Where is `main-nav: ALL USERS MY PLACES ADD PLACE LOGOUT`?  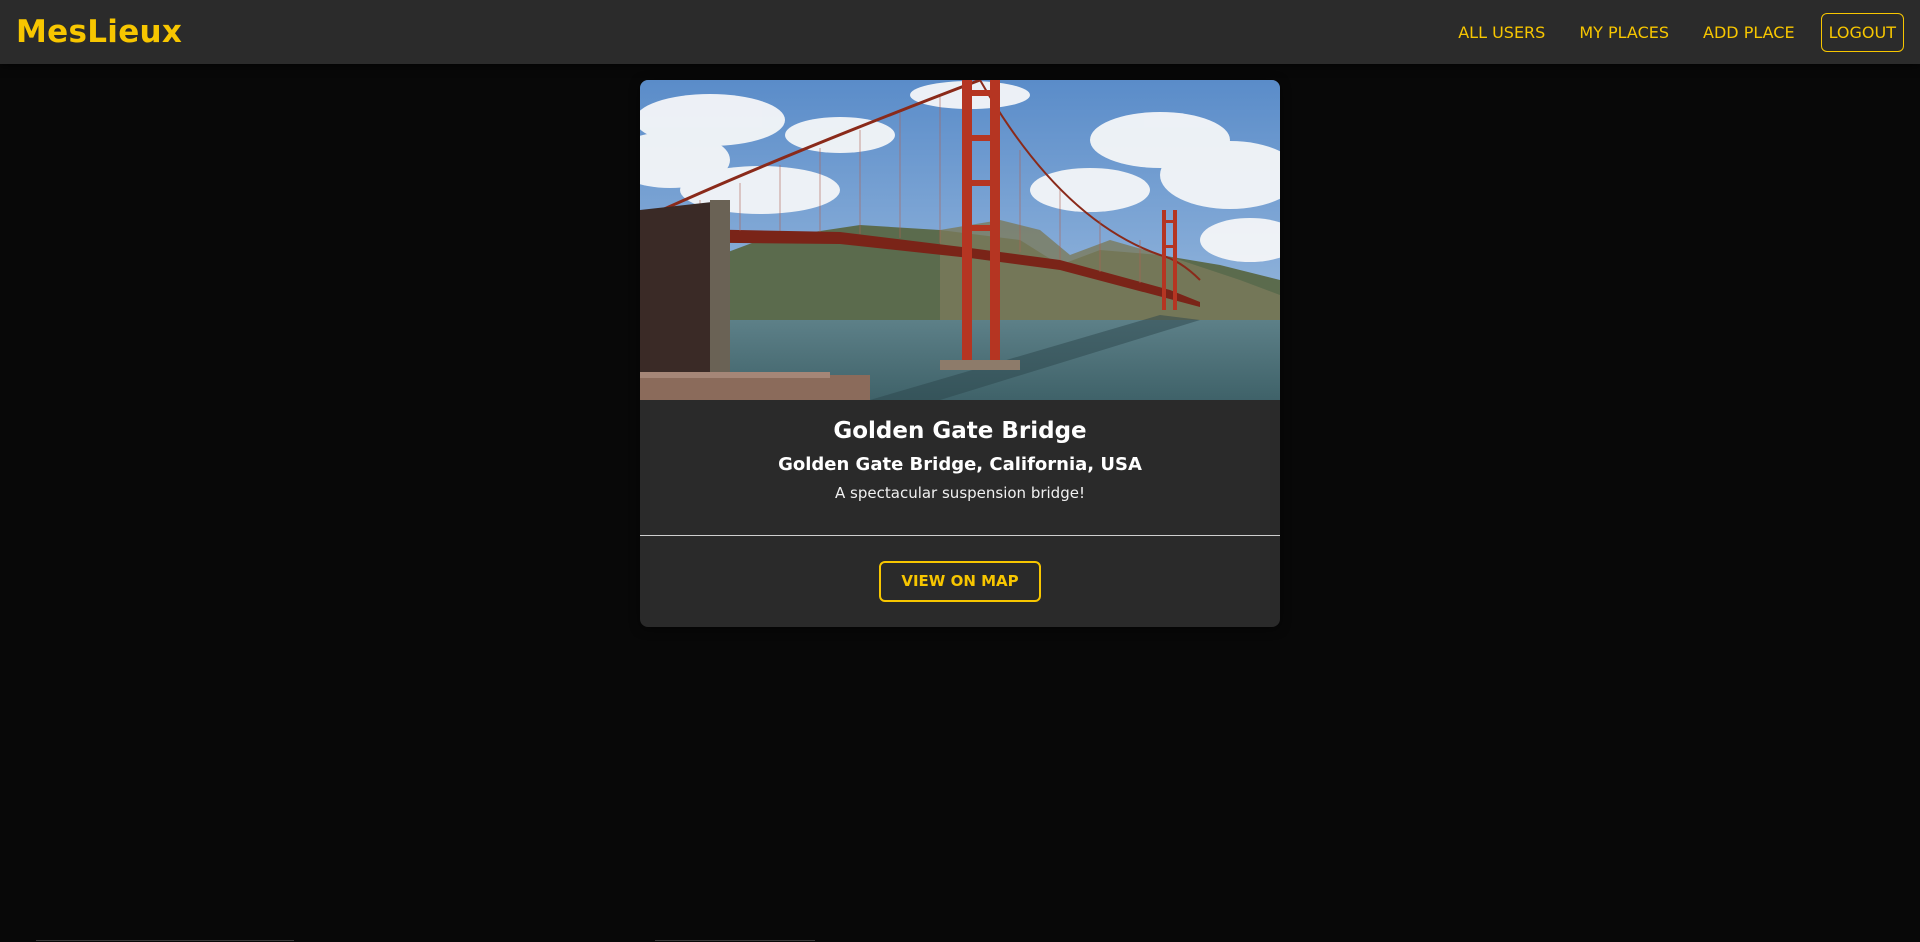
main-nav: ALL USERS MY PLACES ADD PLACE LOGOUT is located at coordinates (1672, 32).